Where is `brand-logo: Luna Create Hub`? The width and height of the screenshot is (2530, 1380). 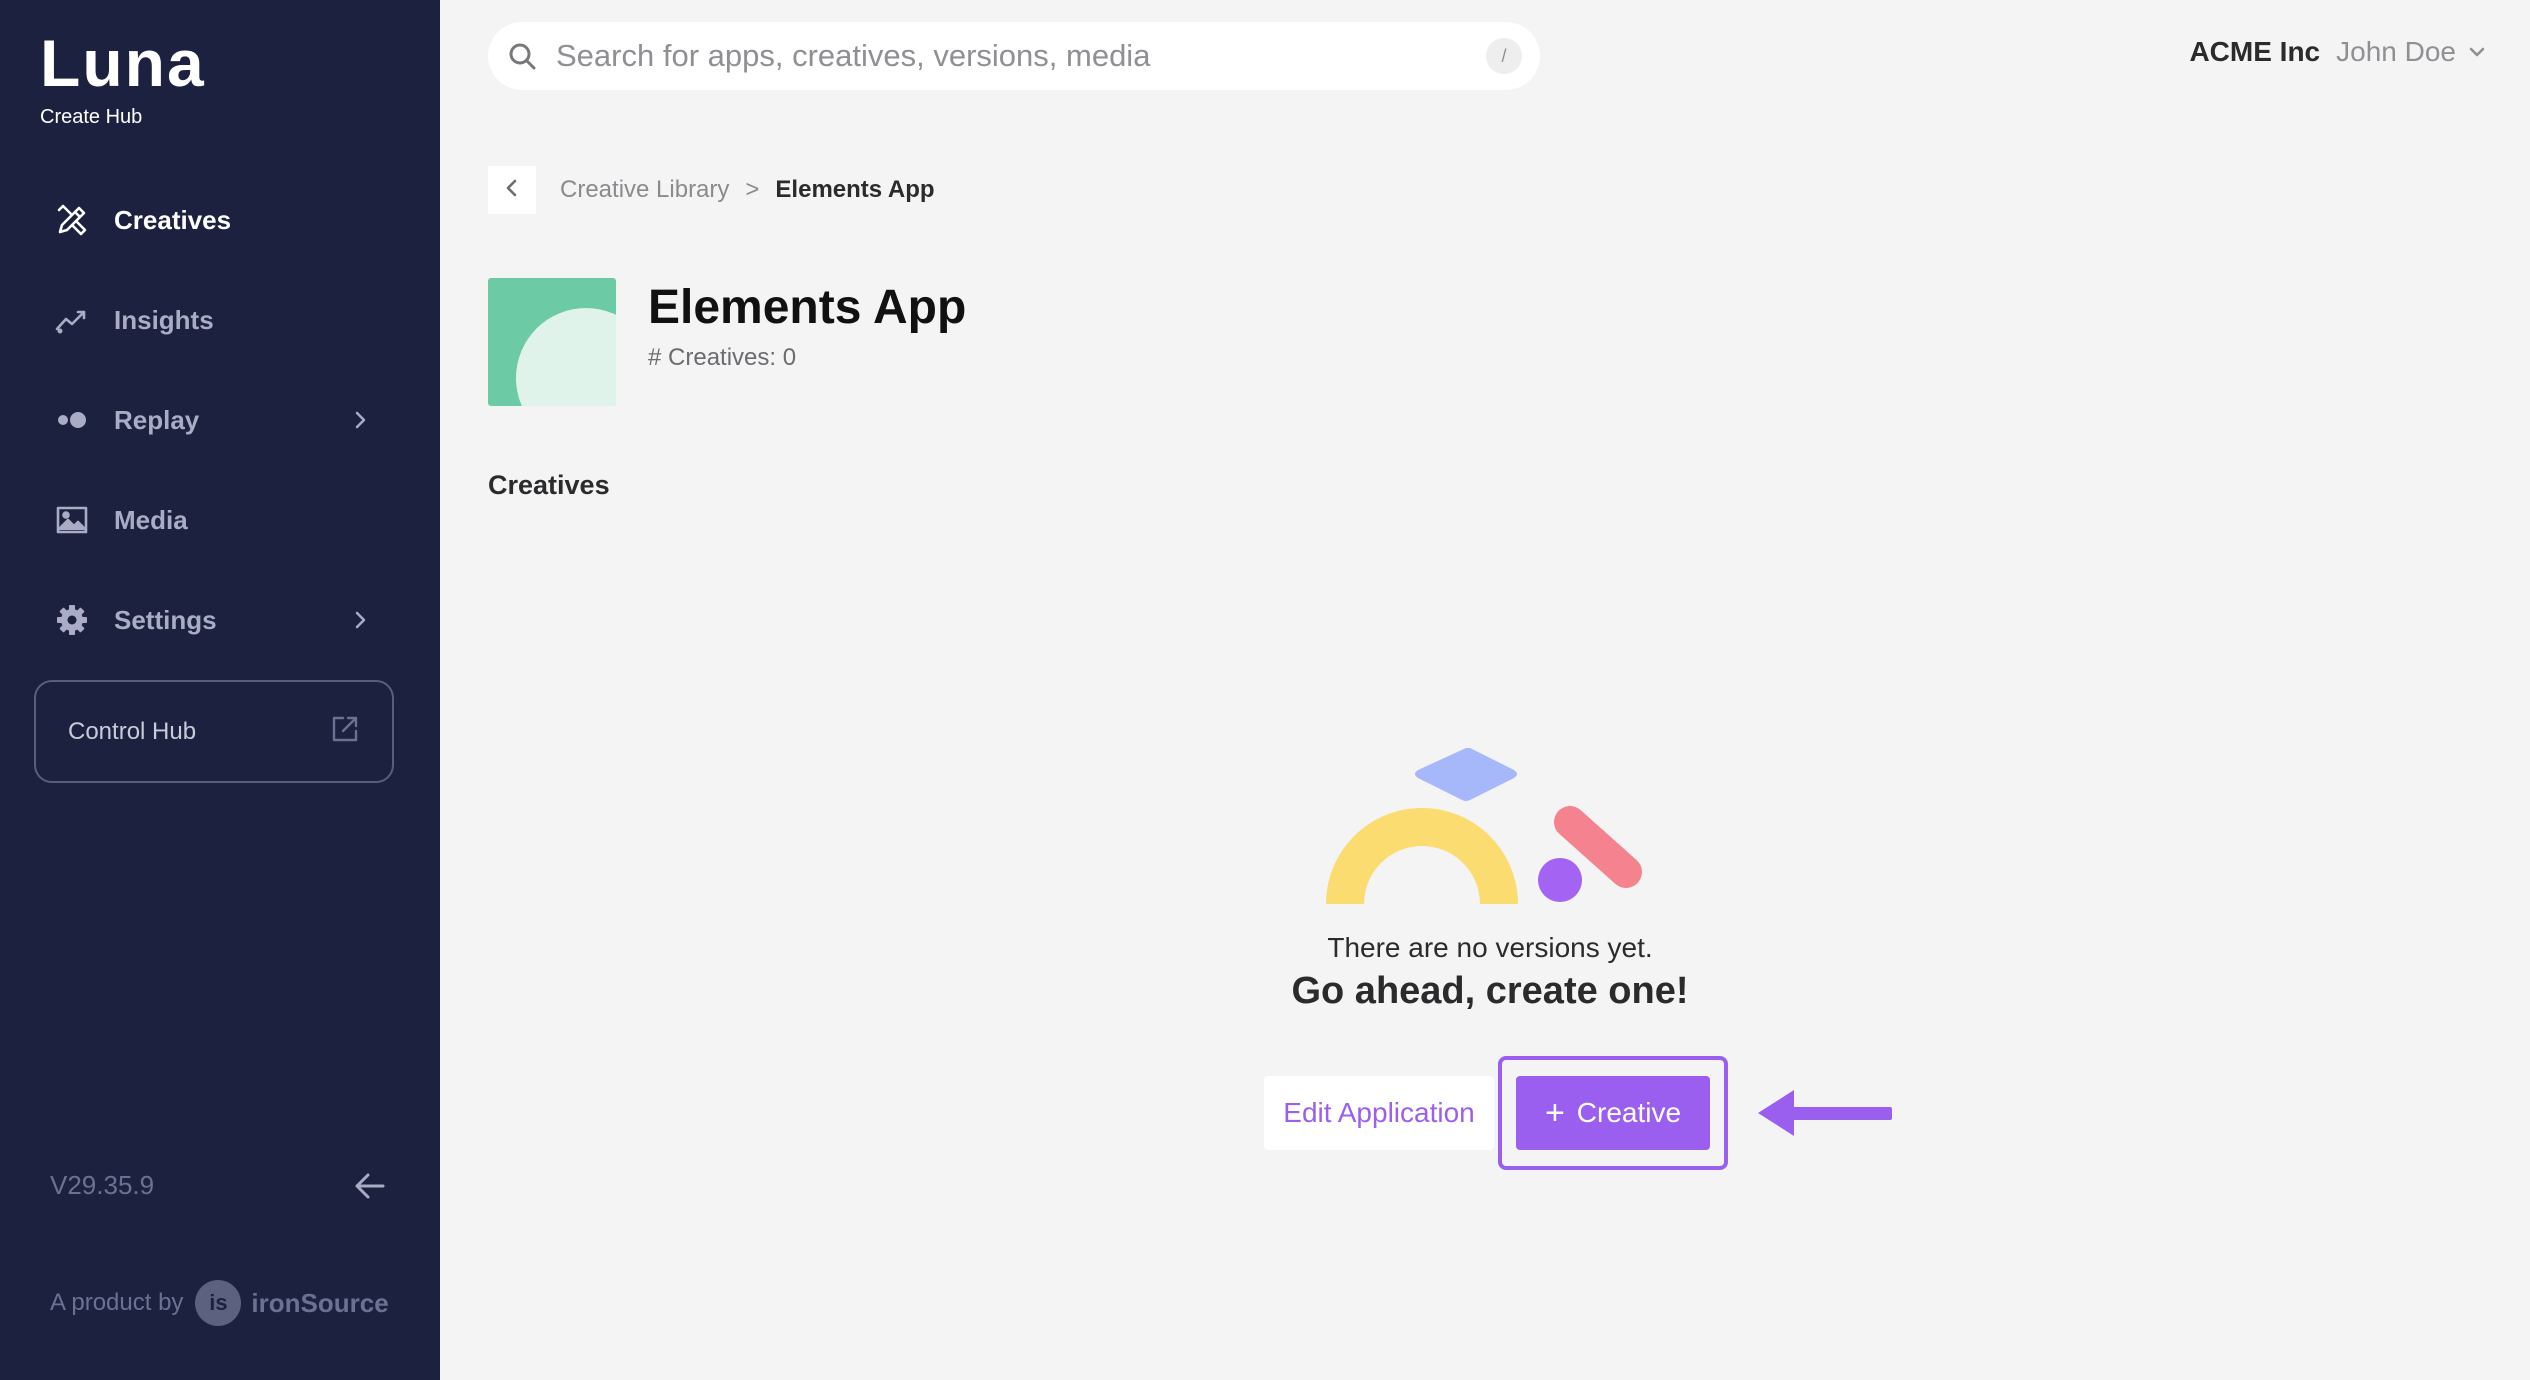
brand-logo: Luna Create Hub is located at coordinates (123, 79).